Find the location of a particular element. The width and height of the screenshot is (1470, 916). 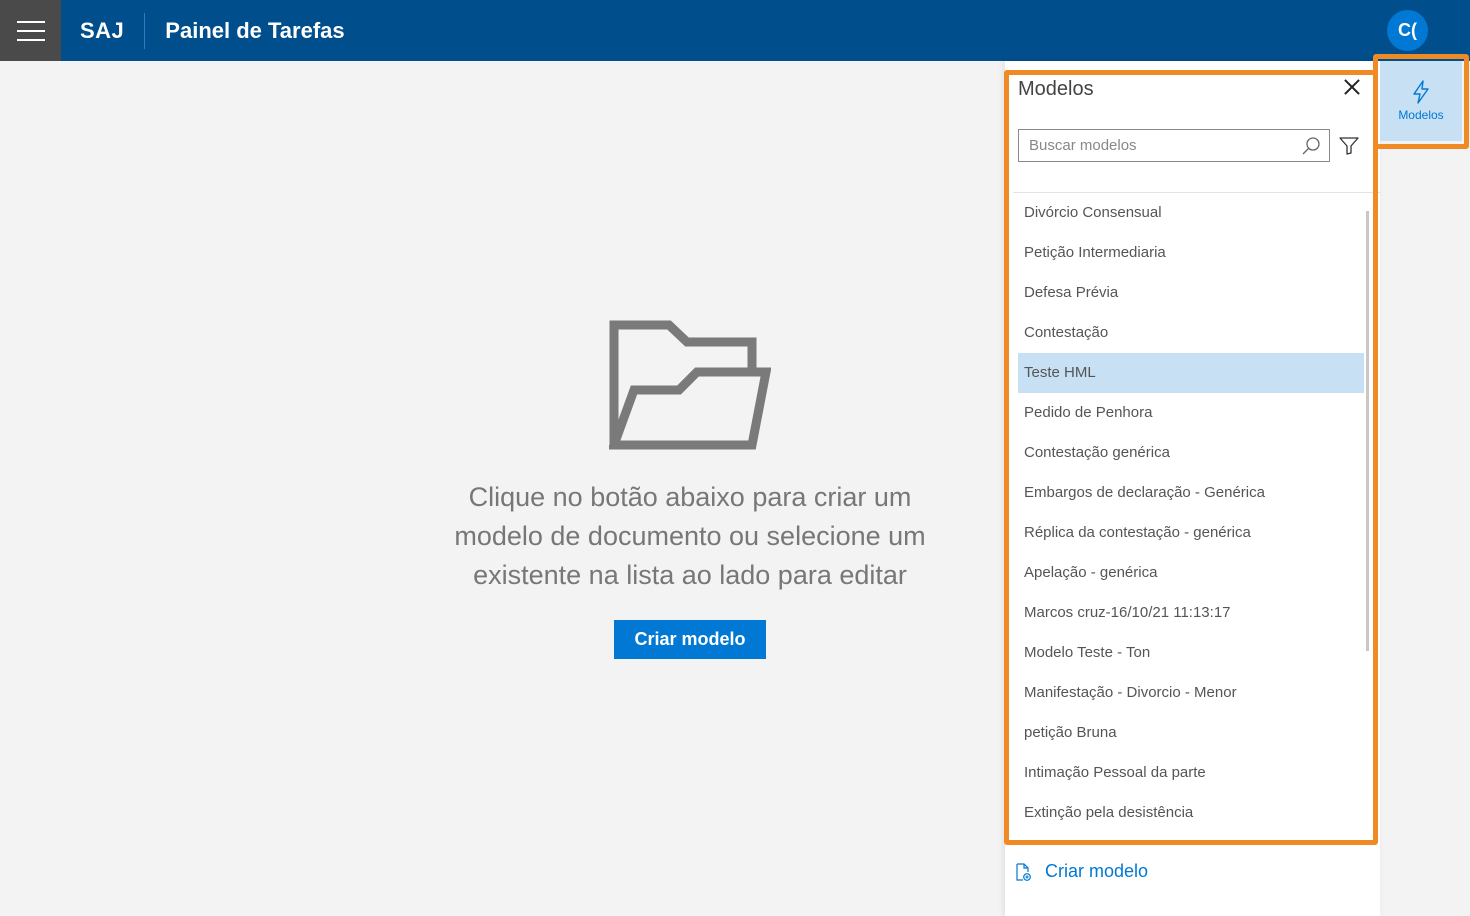

hamburger-menu-button is located at coordinates (30, 30).